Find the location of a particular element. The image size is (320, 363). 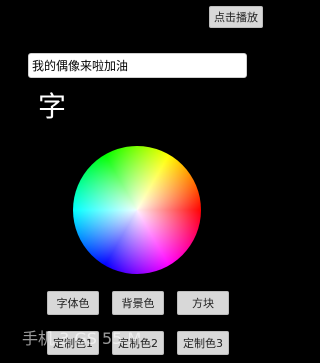

background-color-button: 背景色 is located at coordinates (138, 303).